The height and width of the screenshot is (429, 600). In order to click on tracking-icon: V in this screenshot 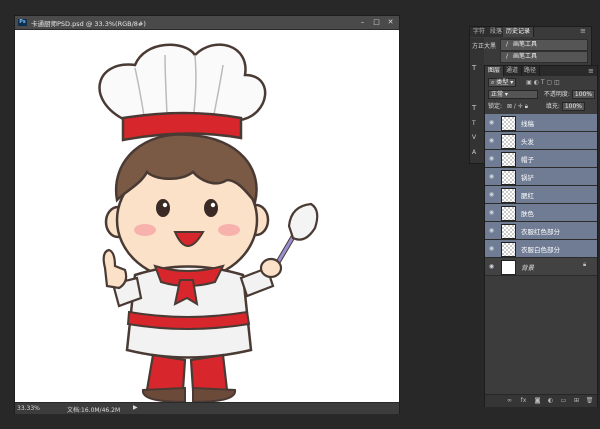, I will do `click(474, 137)`.